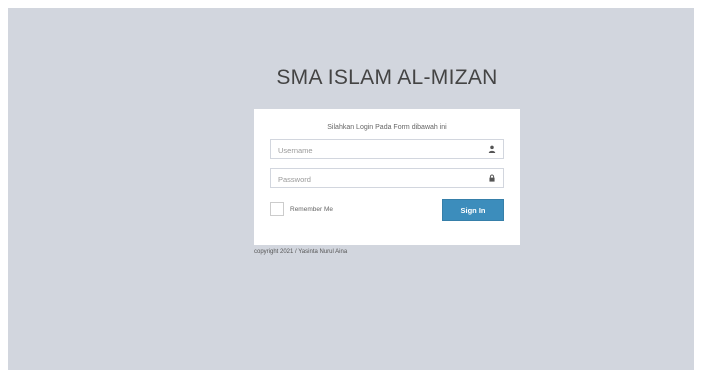  I want to click on login-message: Silahkan Login Pada Form dibawah ini, so click(387, 127).